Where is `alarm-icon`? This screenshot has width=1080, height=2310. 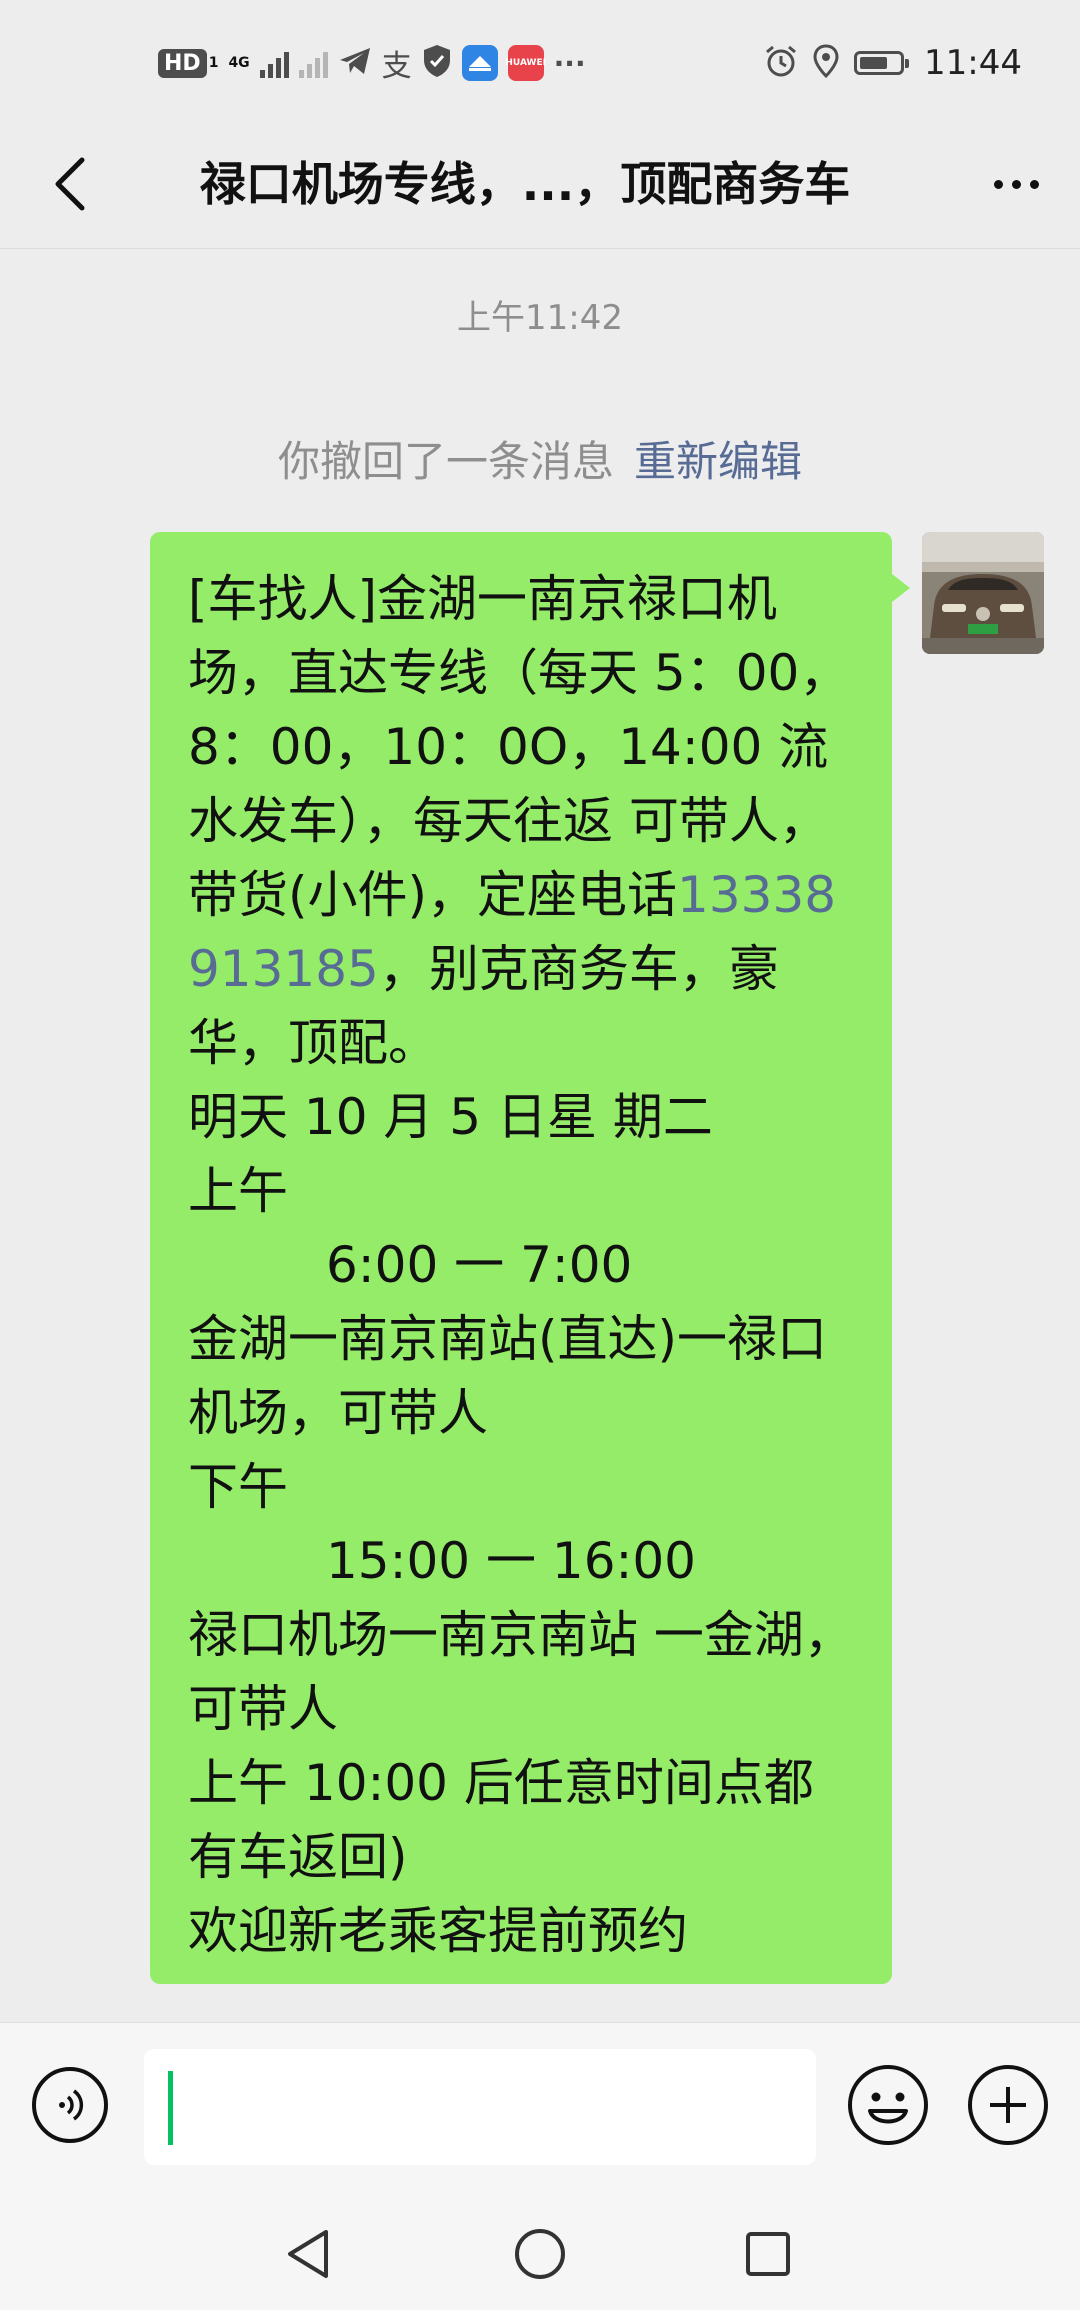 alarm-icon is located at coordinates (781, 63).